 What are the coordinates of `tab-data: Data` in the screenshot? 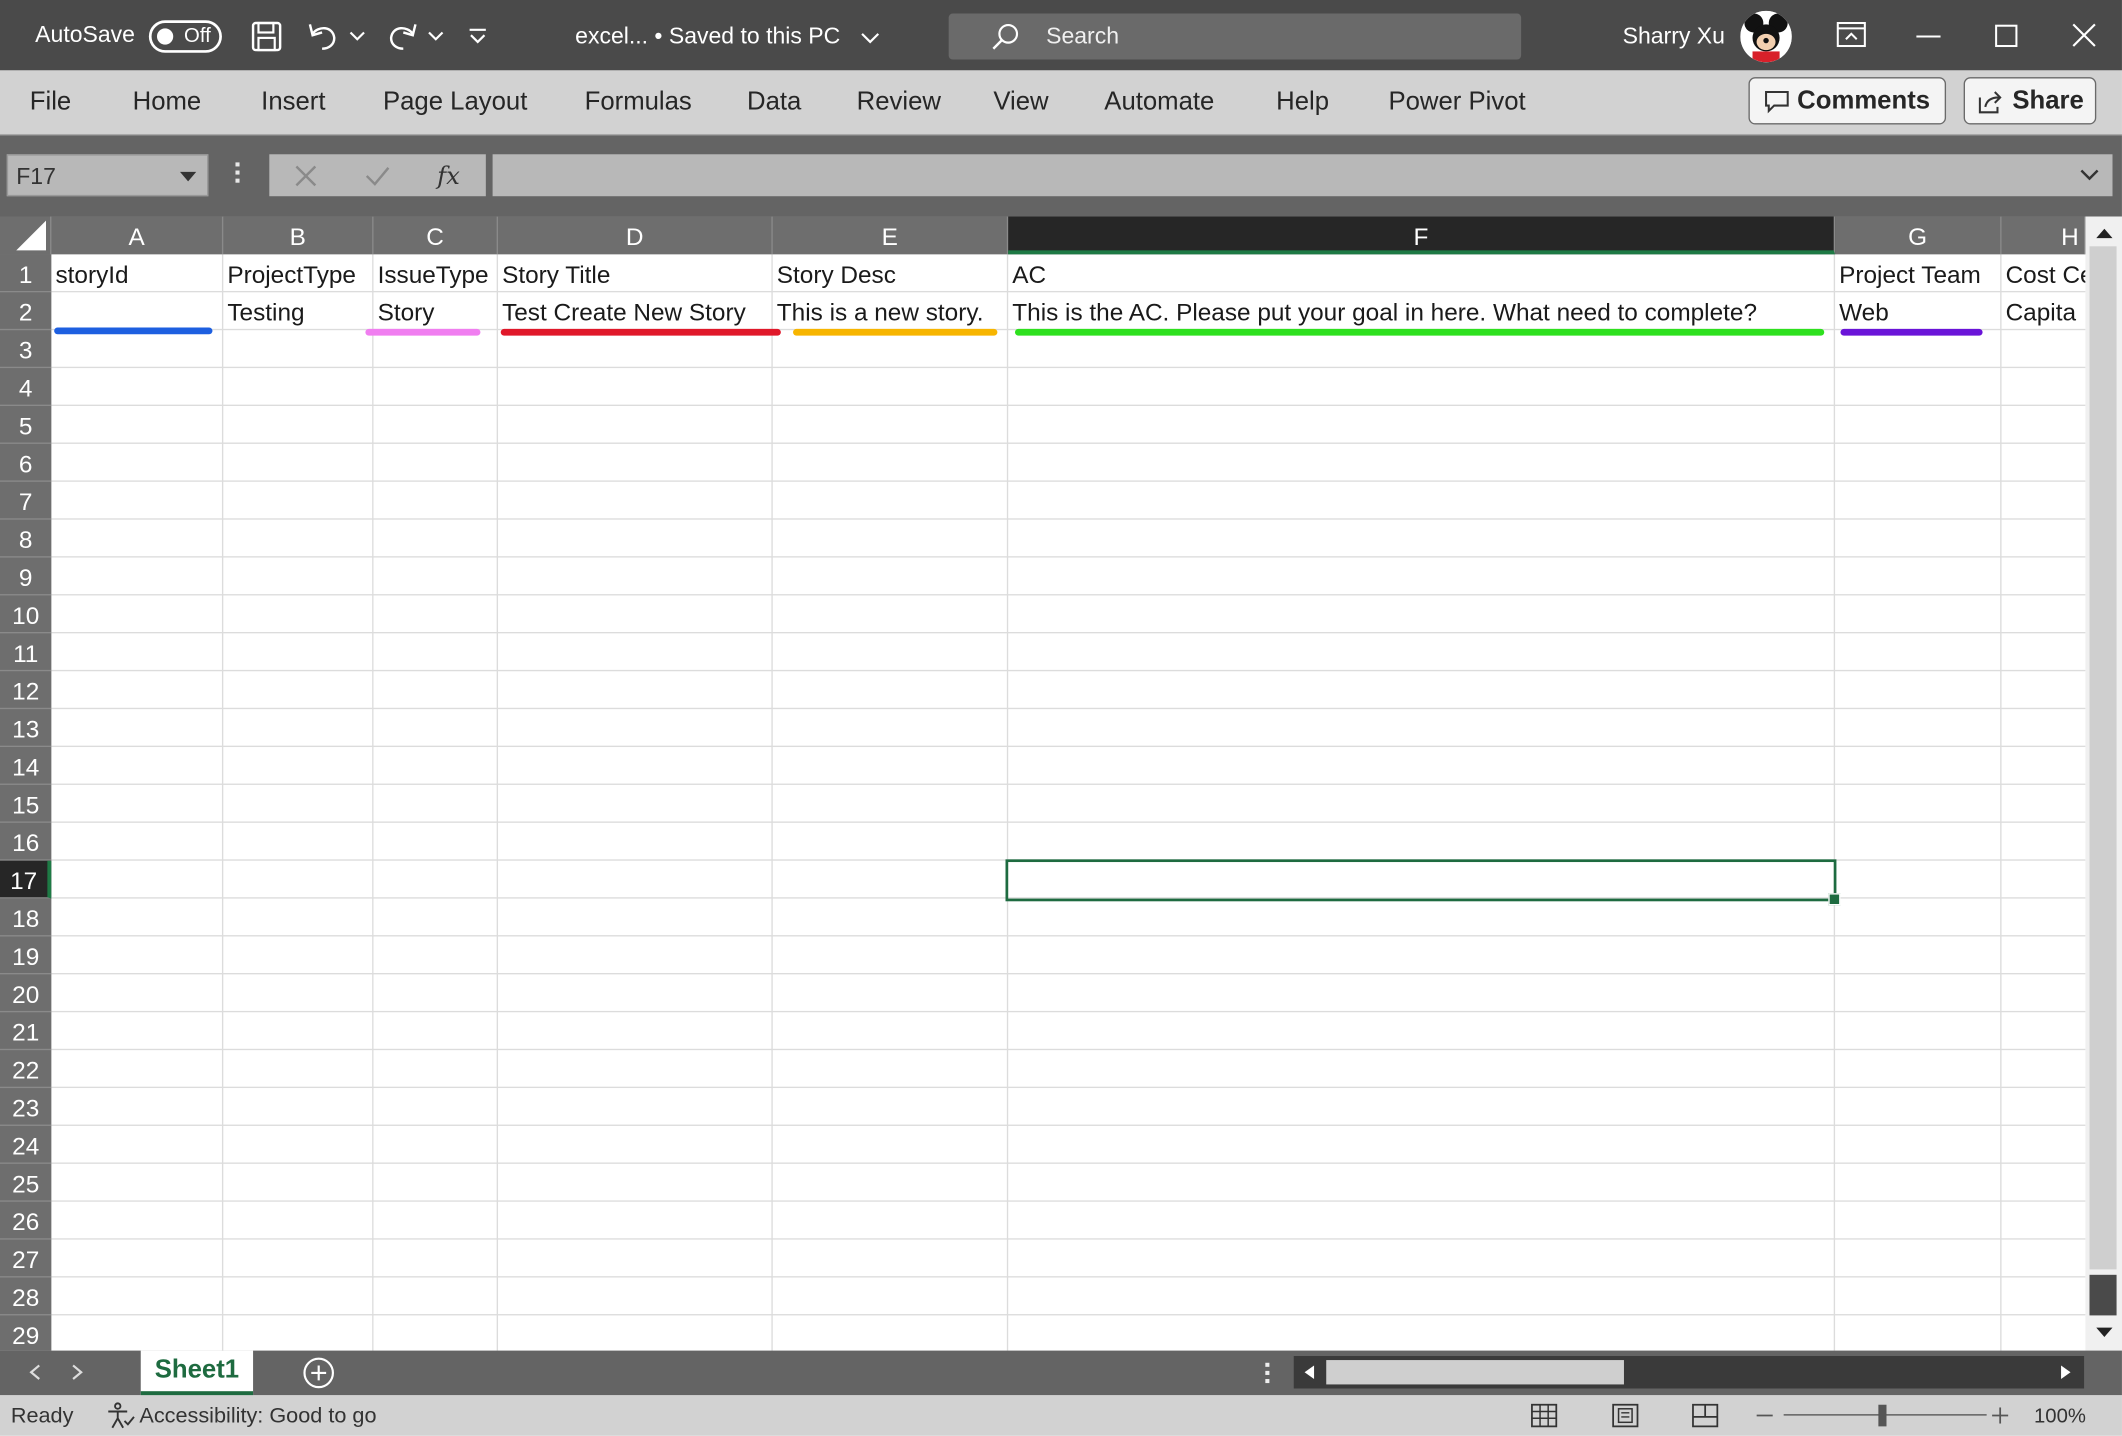 It's located at (774, 103).